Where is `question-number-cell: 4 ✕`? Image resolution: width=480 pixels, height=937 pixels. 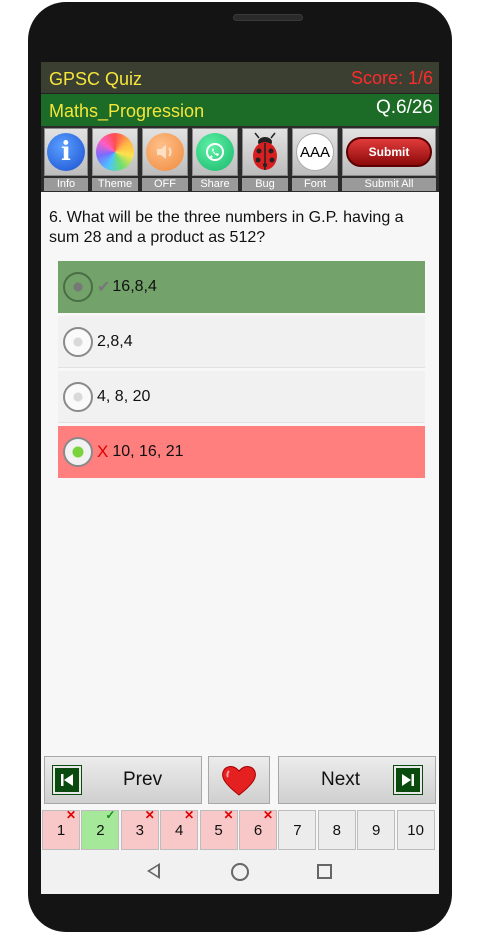 question-number-cell: 4 ✕ is located at coordinates (179, 829).